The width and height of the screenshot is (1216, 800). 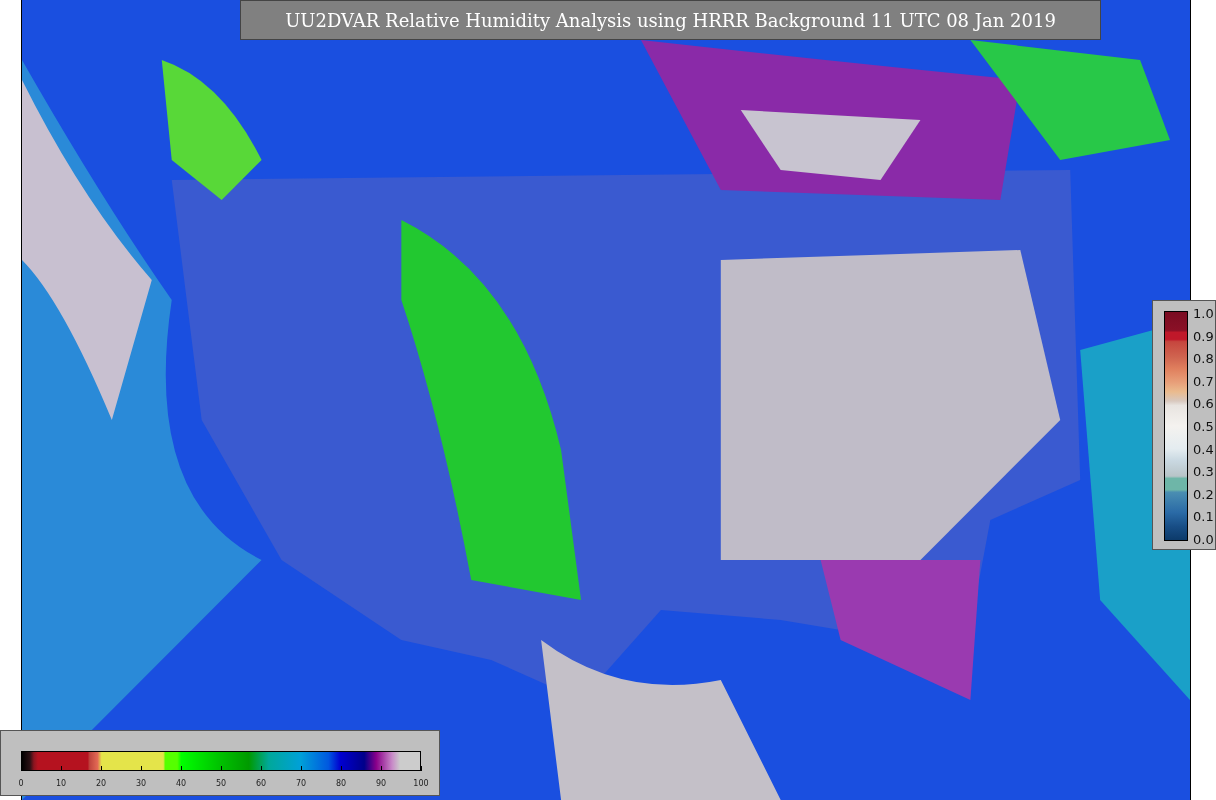 I want to click on tick-label: 0.9, so click(x=1203, y=336).